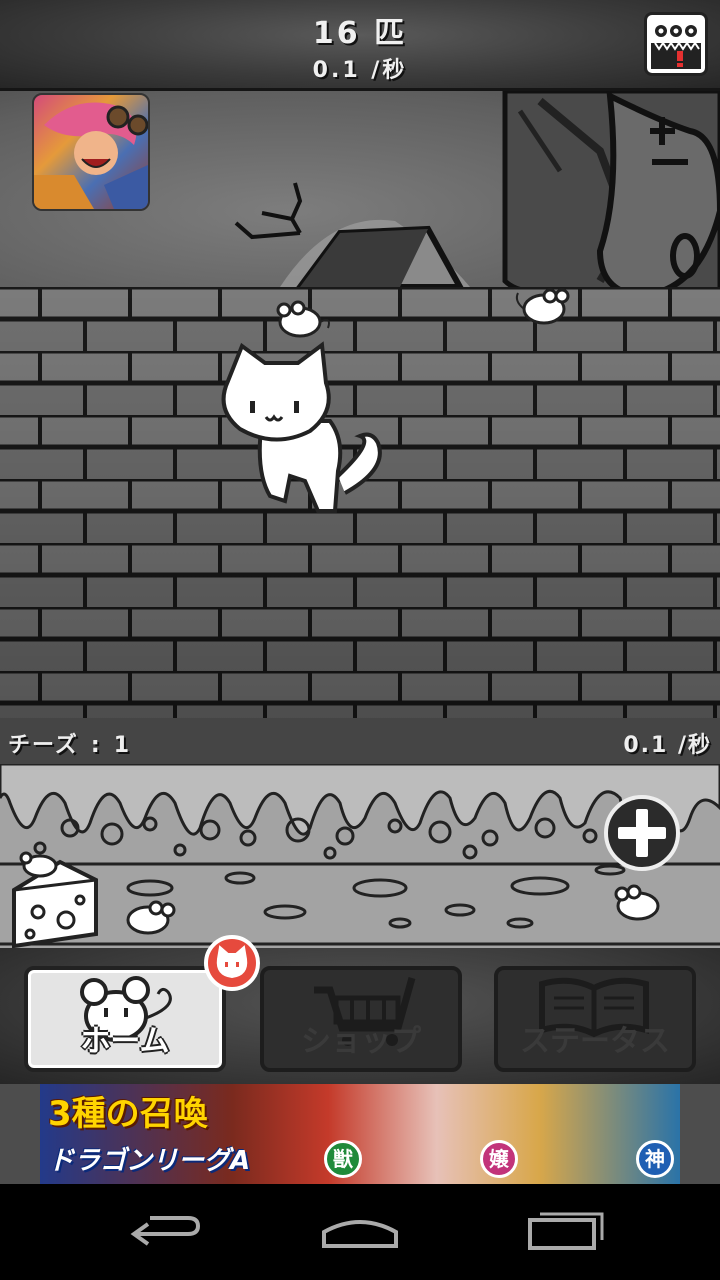  What do you see at coordinates (595, 1041) in the screenshot?
I see `tab-status-label: ステータス` at bounding box center [595, 1041].